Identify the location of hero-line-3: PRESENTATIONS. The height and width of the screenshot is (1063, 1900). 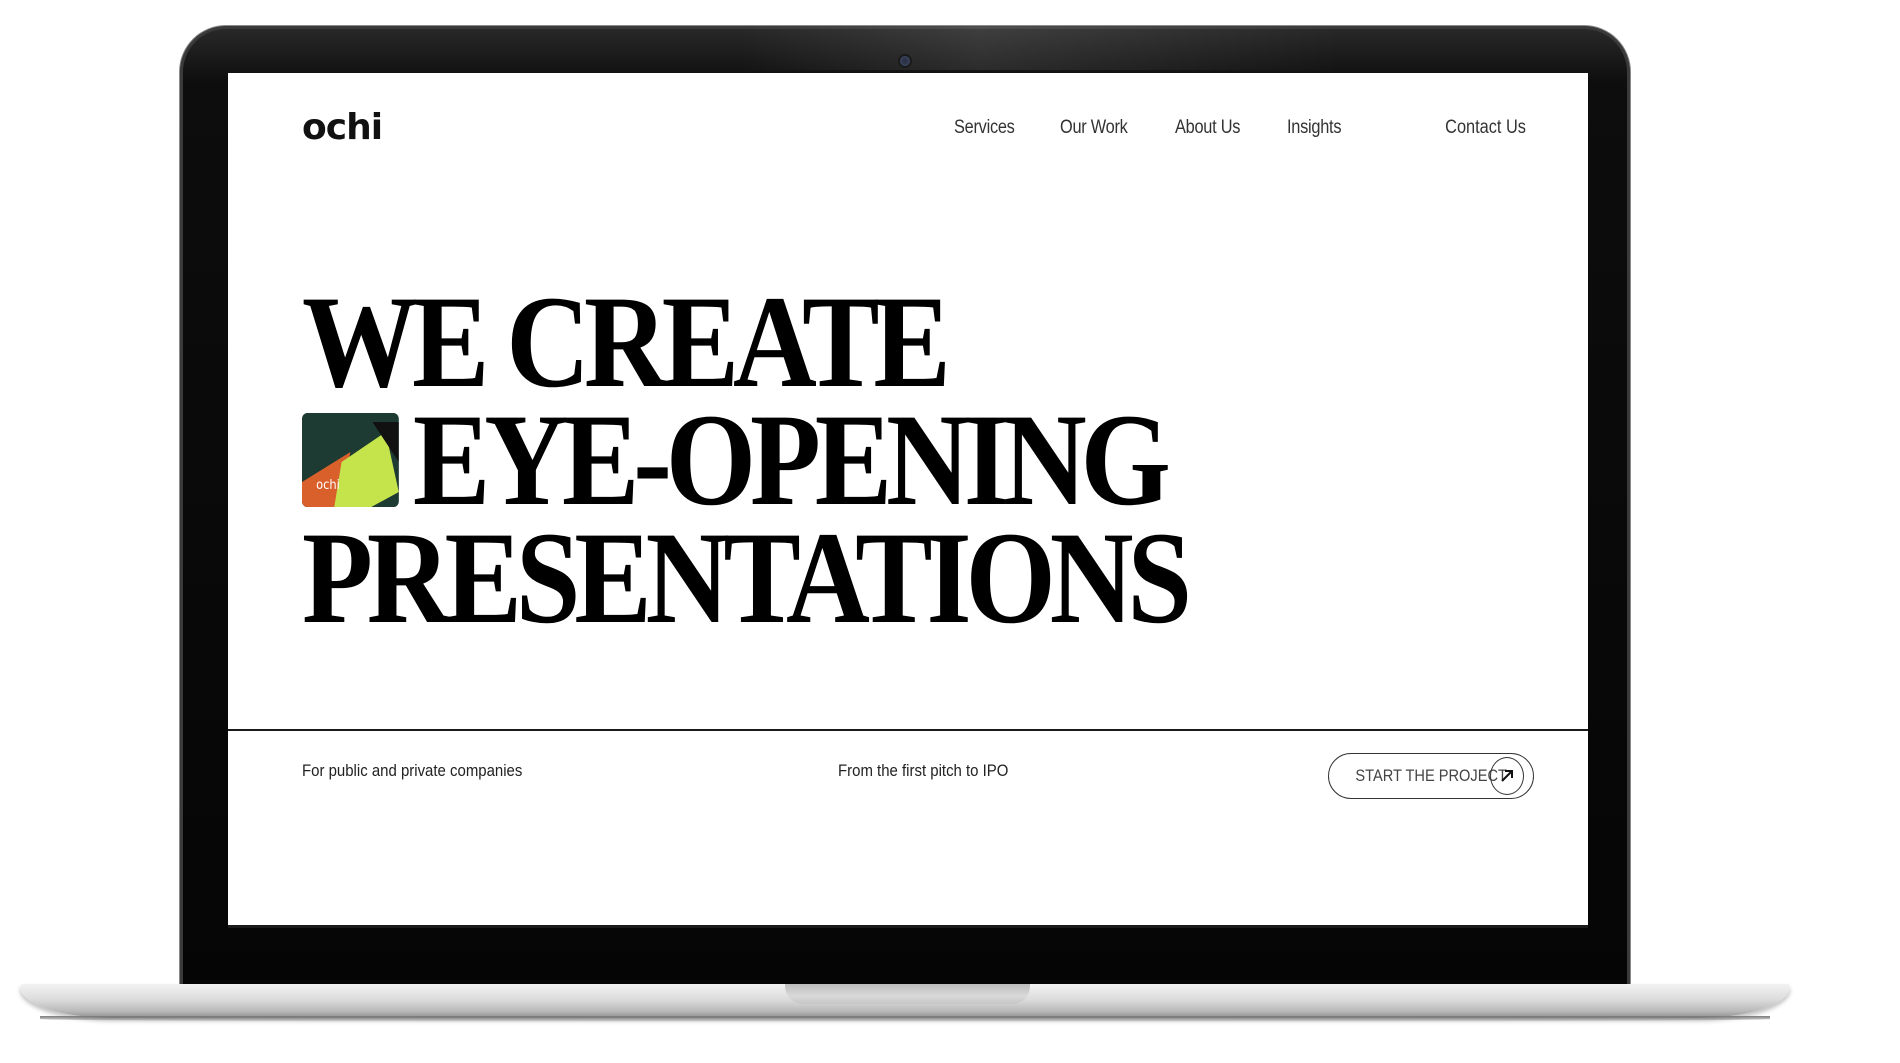
(747, 577).